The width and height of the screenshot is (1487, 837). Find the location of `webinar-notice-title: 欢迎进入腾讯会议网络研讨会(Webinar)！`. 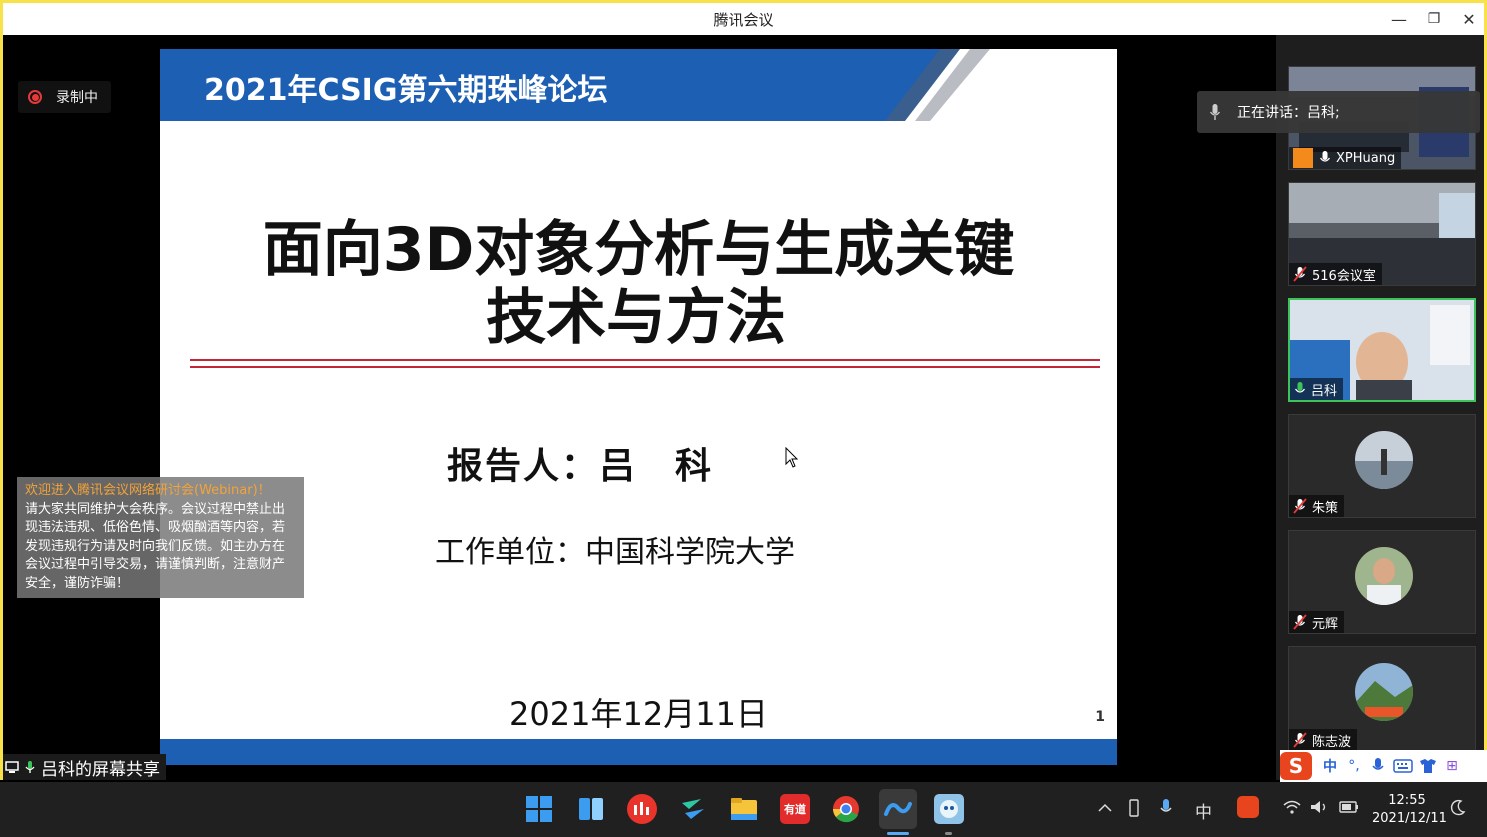

webinar-notice-title: 欢迎进入腾讯会议网络研讨会(Webinar)！ is located at coordinates (148, 490).